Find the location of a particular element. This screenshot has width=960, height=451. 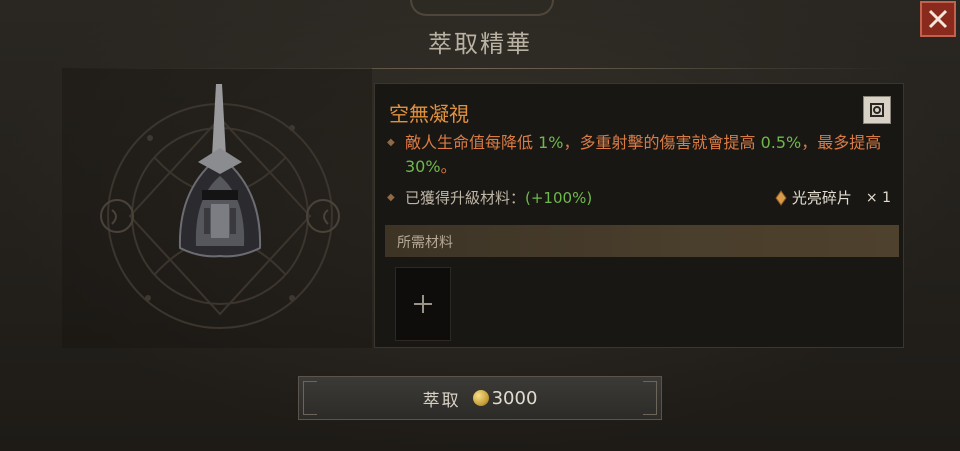

extract-cost: 3000 is located at coordinates (505, 398).